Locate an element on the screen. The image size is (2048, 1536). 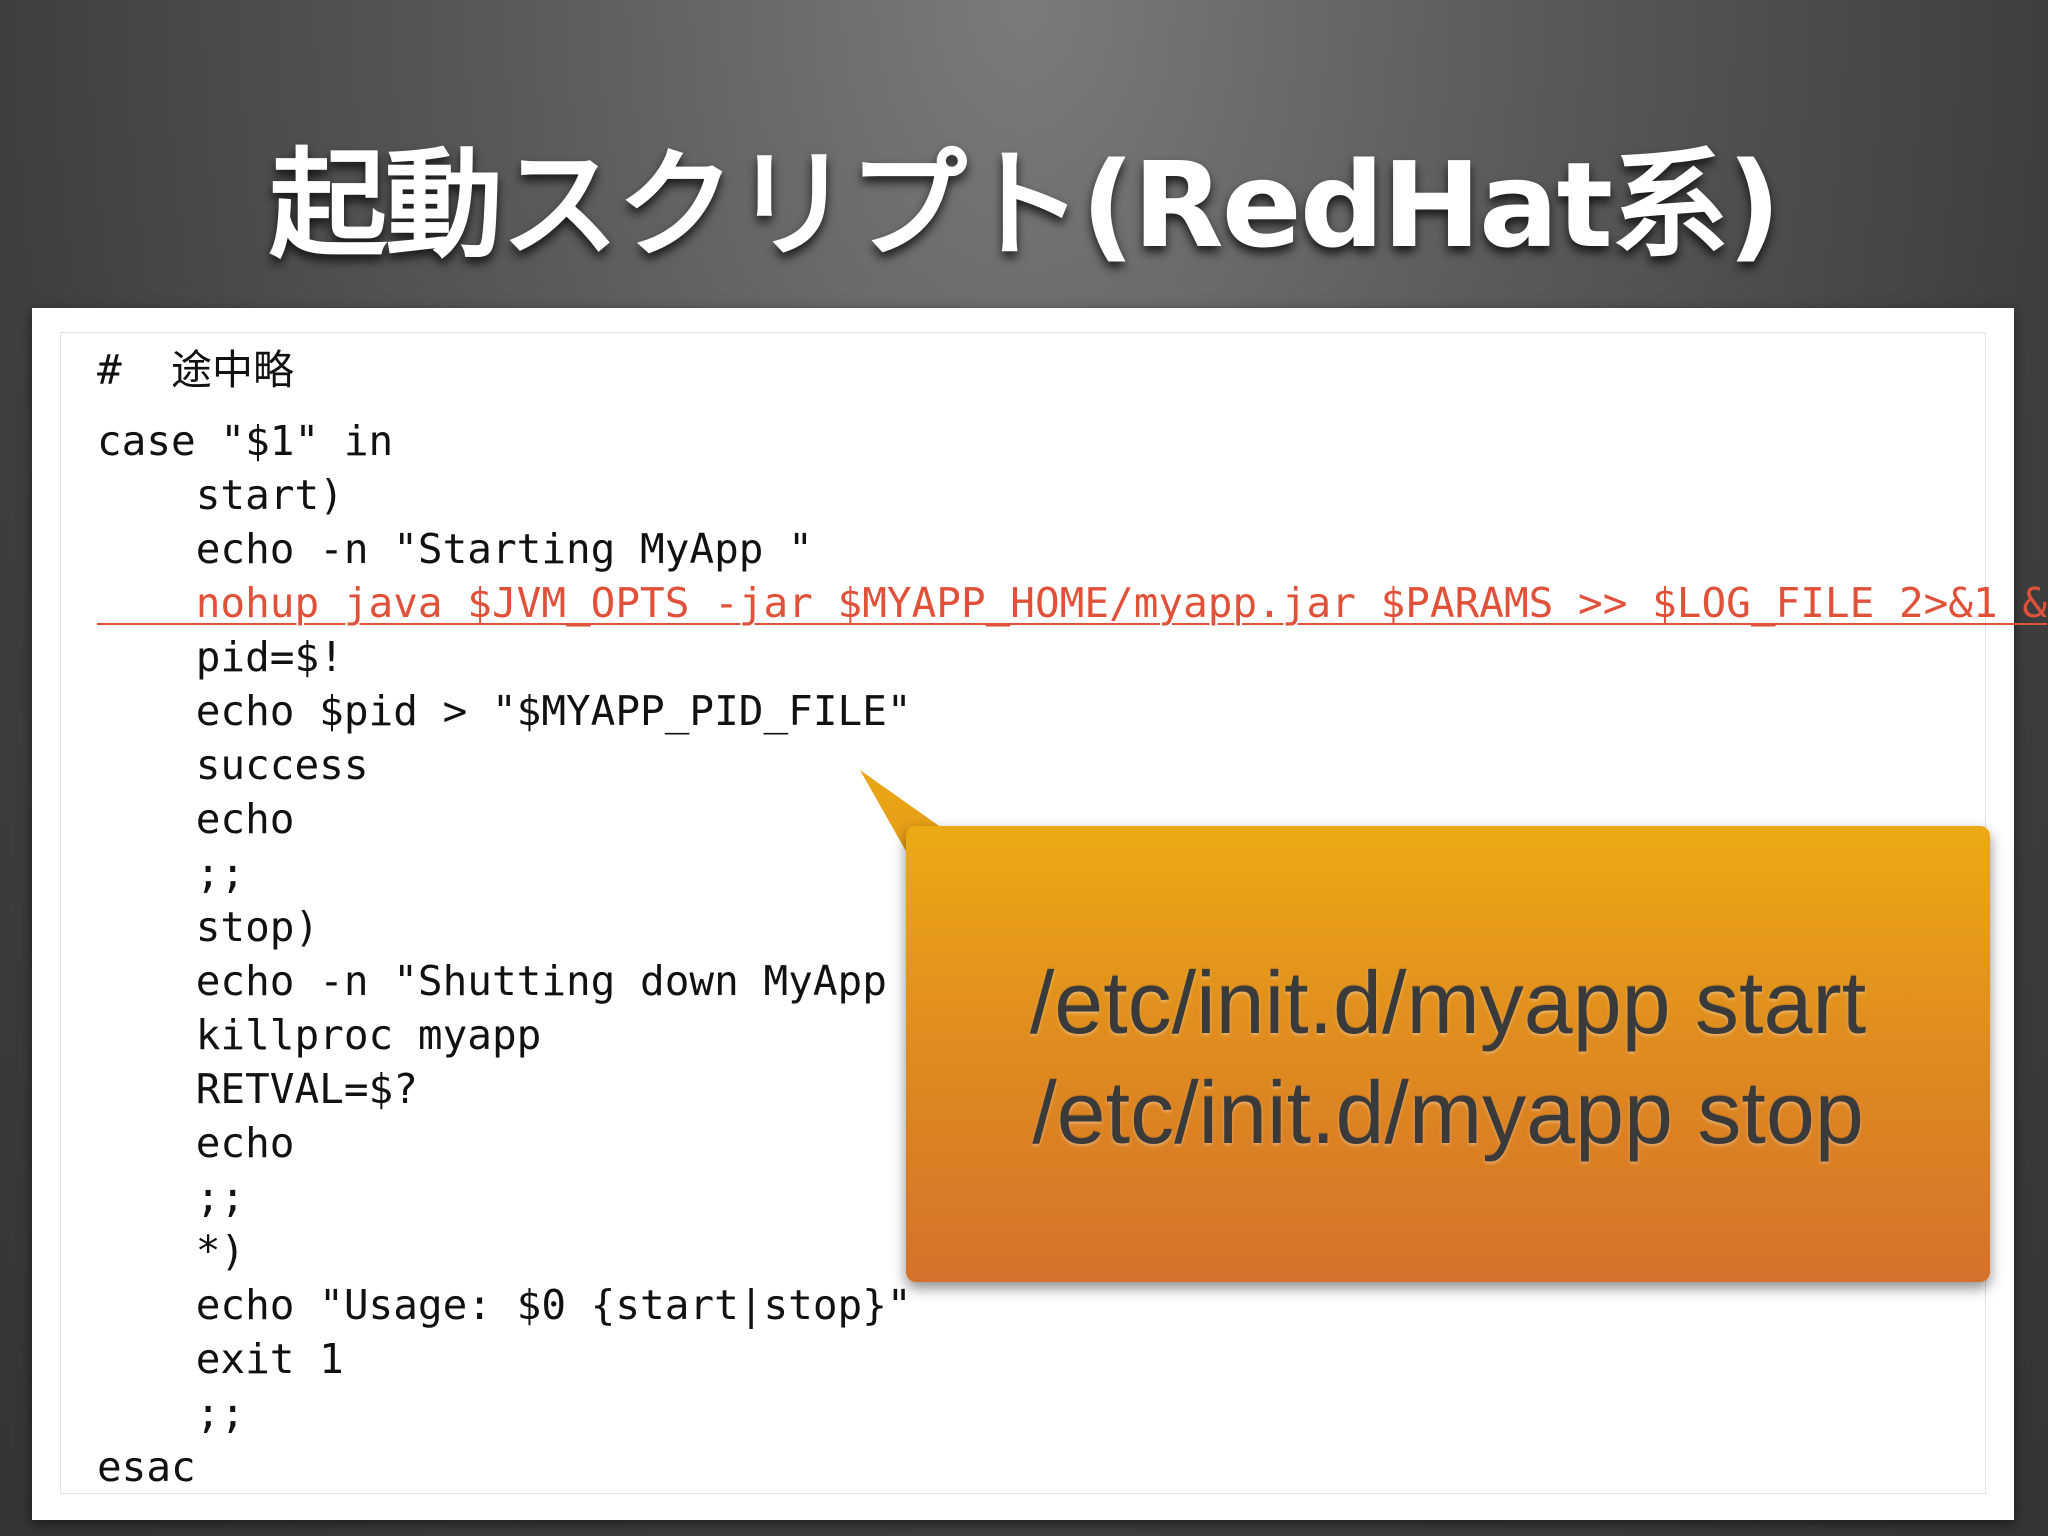
code-line: start) is located at coordinates (220, 495).